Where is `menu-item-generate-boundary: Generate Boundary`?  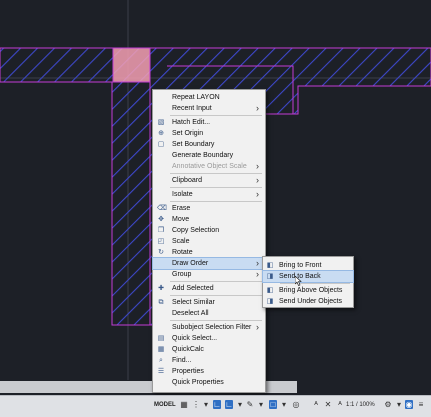 menu-item-generate-boundary: Generate Boundary is located at coordinates (209, 155).